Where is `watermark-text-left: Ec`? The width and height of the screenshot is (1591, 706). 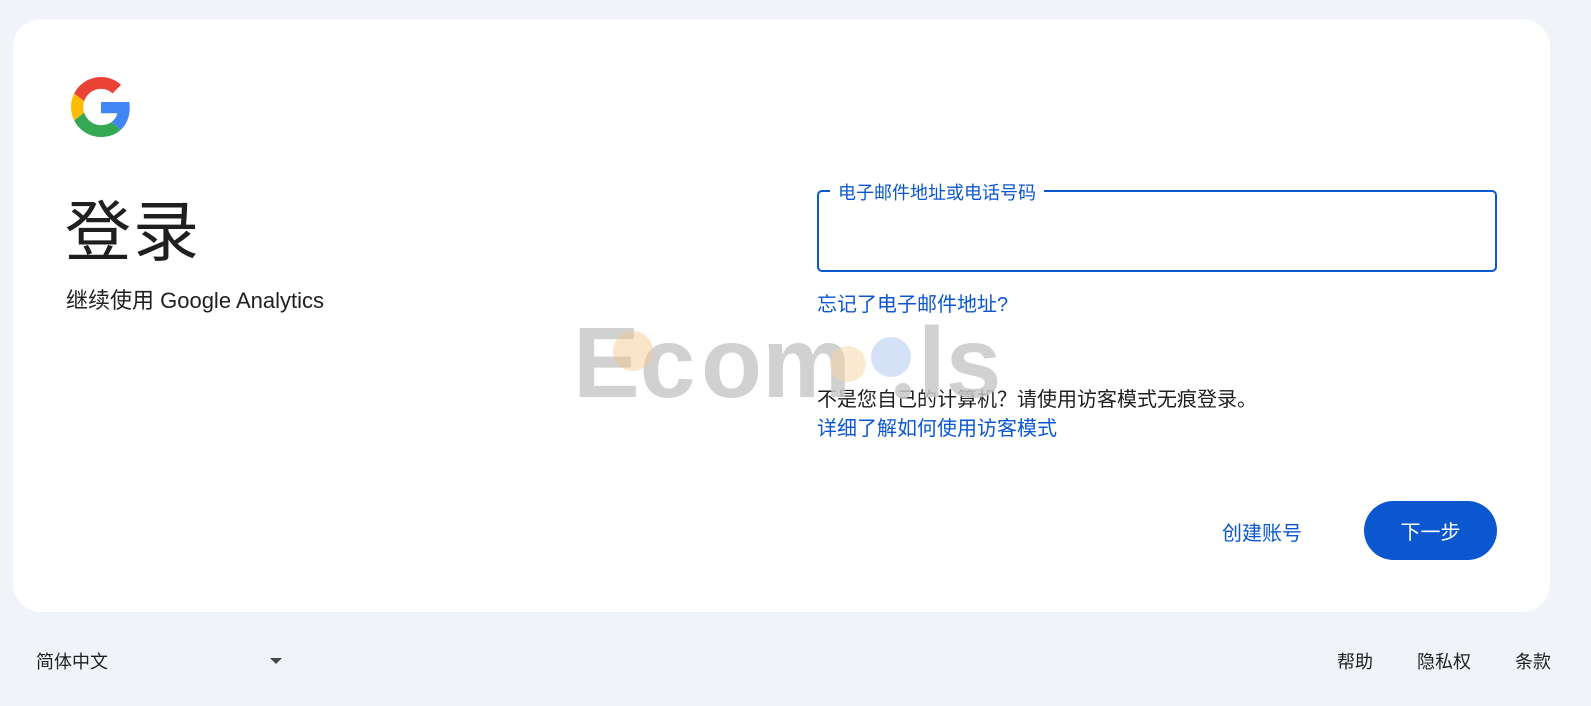 watermark-text-left: Ec is located at coordinates (634, 359).